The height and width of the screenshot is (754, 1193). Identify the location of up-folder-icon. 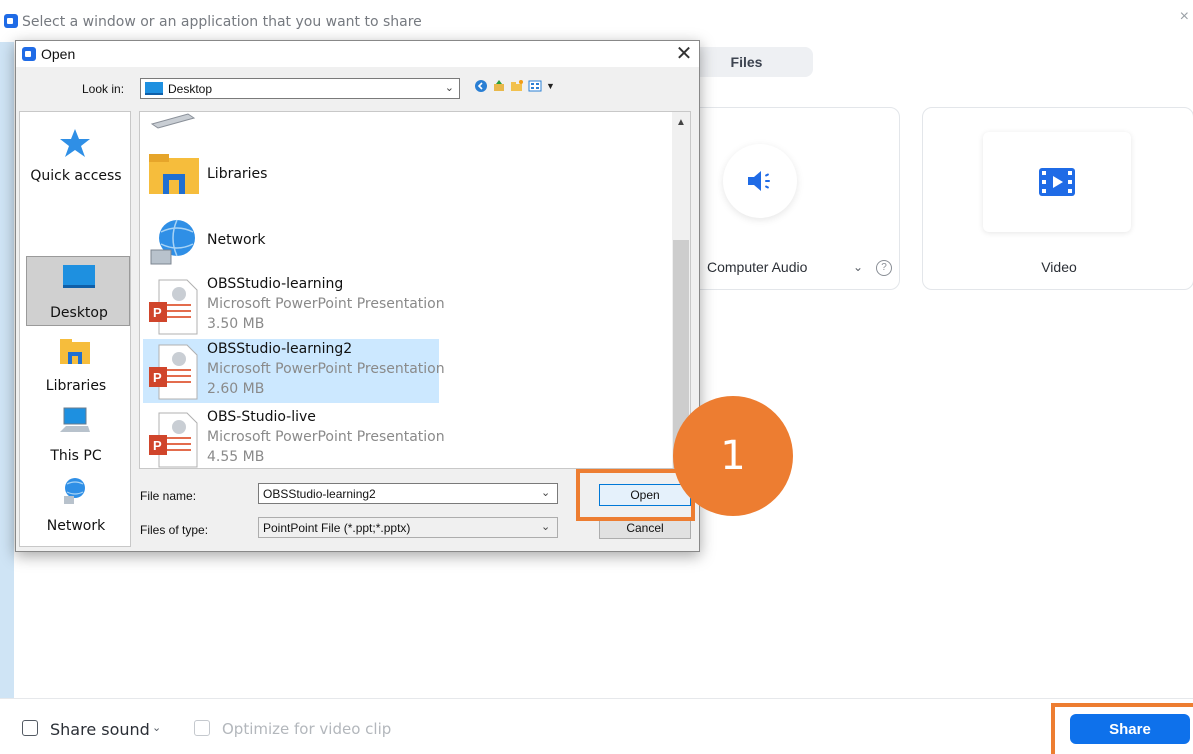
(499, 86).